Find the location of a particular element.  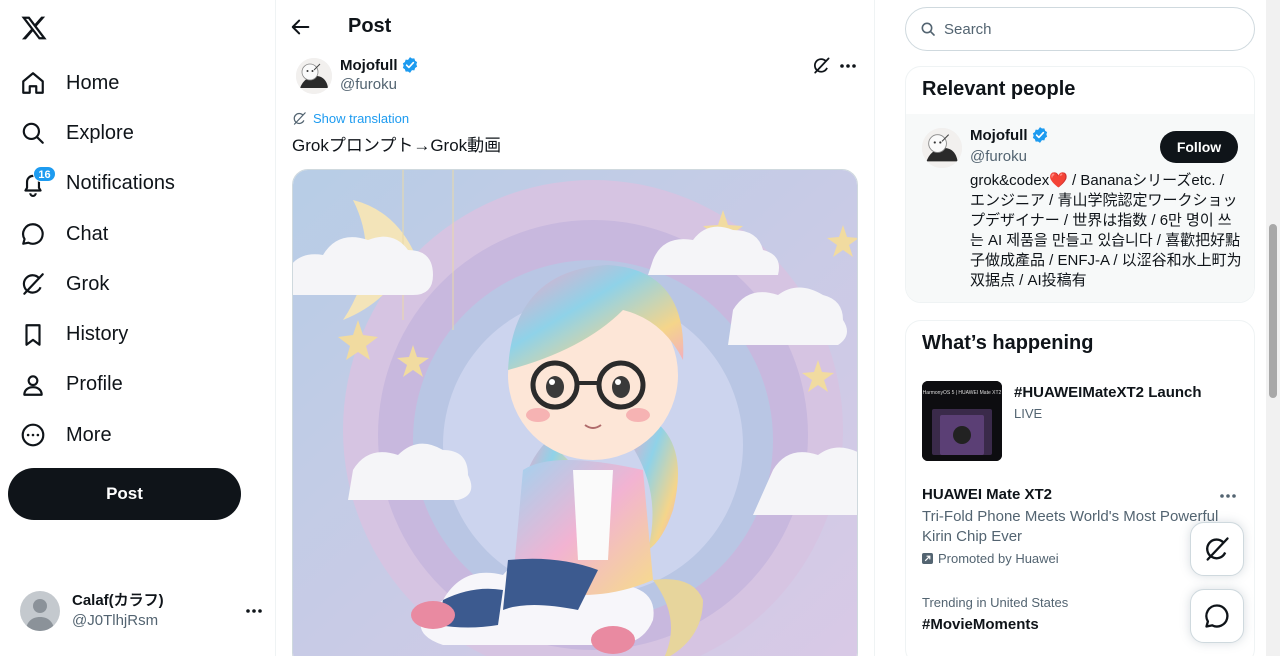

chat-floating-button is located at coordinates (1217, 616).